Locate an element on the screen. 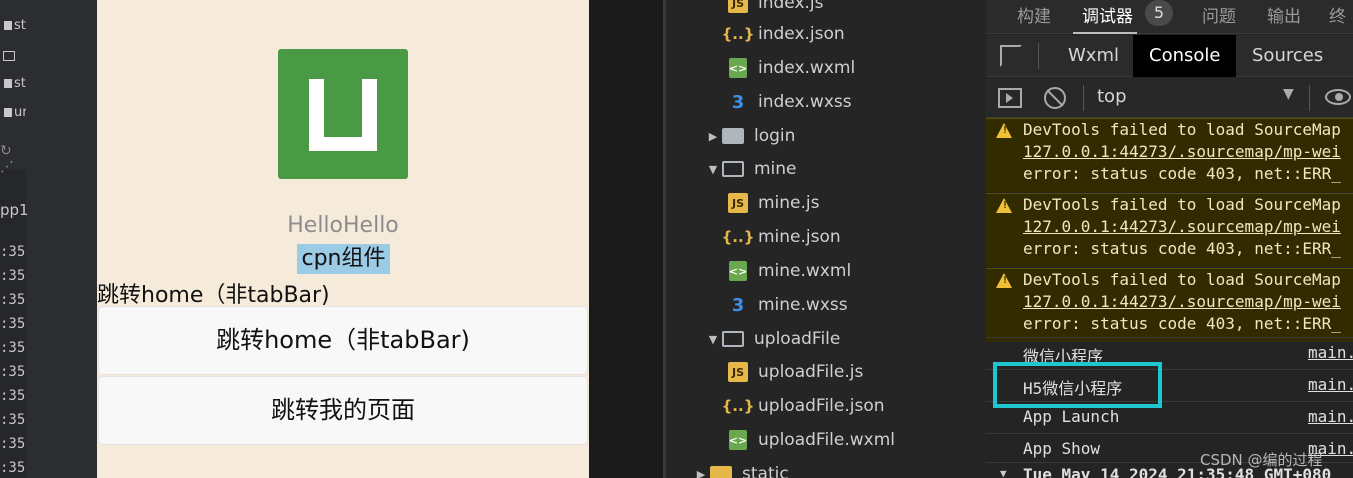 This screenshot has width=1353, height=478. file-item: 3 index.wxss is located at coordinates (789, 102).